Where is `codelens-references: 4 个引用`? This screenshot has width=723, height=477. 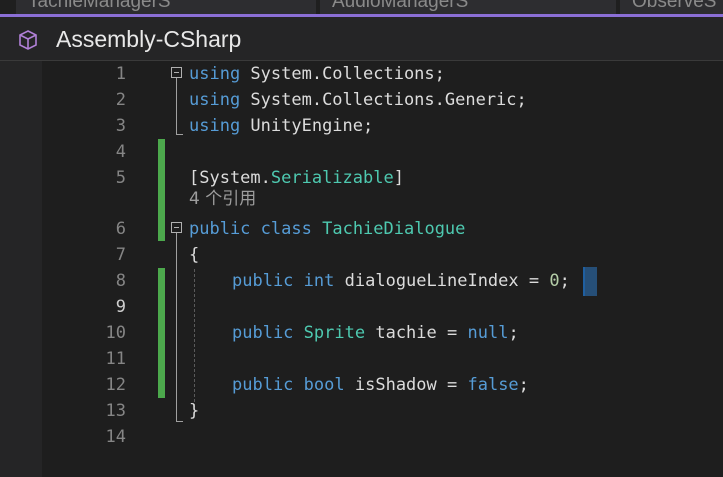
codelens-references: 4 个引用 is located at coordinates (222, 199).